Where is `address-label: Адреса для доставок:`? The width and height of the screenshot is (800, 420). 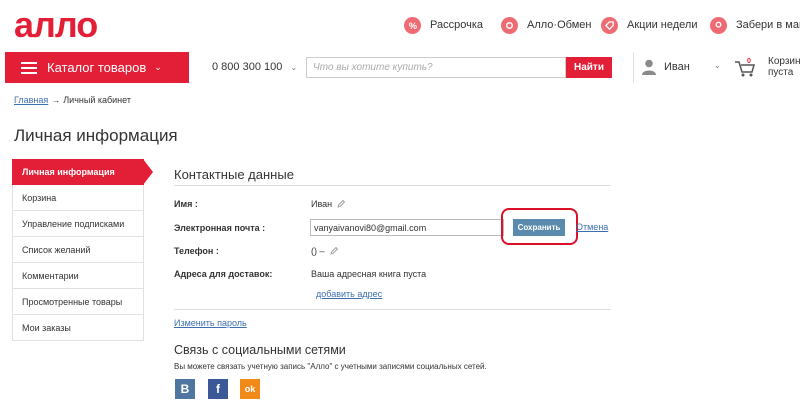 address-label: Адреса для доставок: is located at coordinates (223, 274).